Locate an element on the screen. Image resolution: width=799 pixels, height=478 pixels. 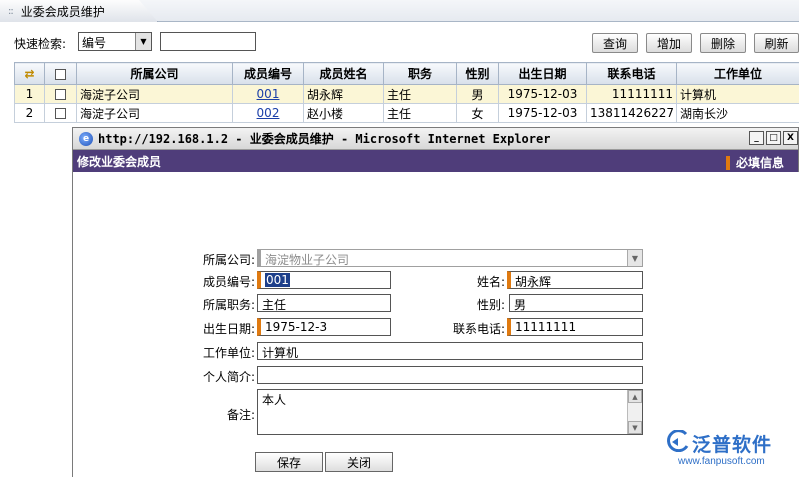
search-field-select: 编号 ▼ is located at coordinates (115, 41).